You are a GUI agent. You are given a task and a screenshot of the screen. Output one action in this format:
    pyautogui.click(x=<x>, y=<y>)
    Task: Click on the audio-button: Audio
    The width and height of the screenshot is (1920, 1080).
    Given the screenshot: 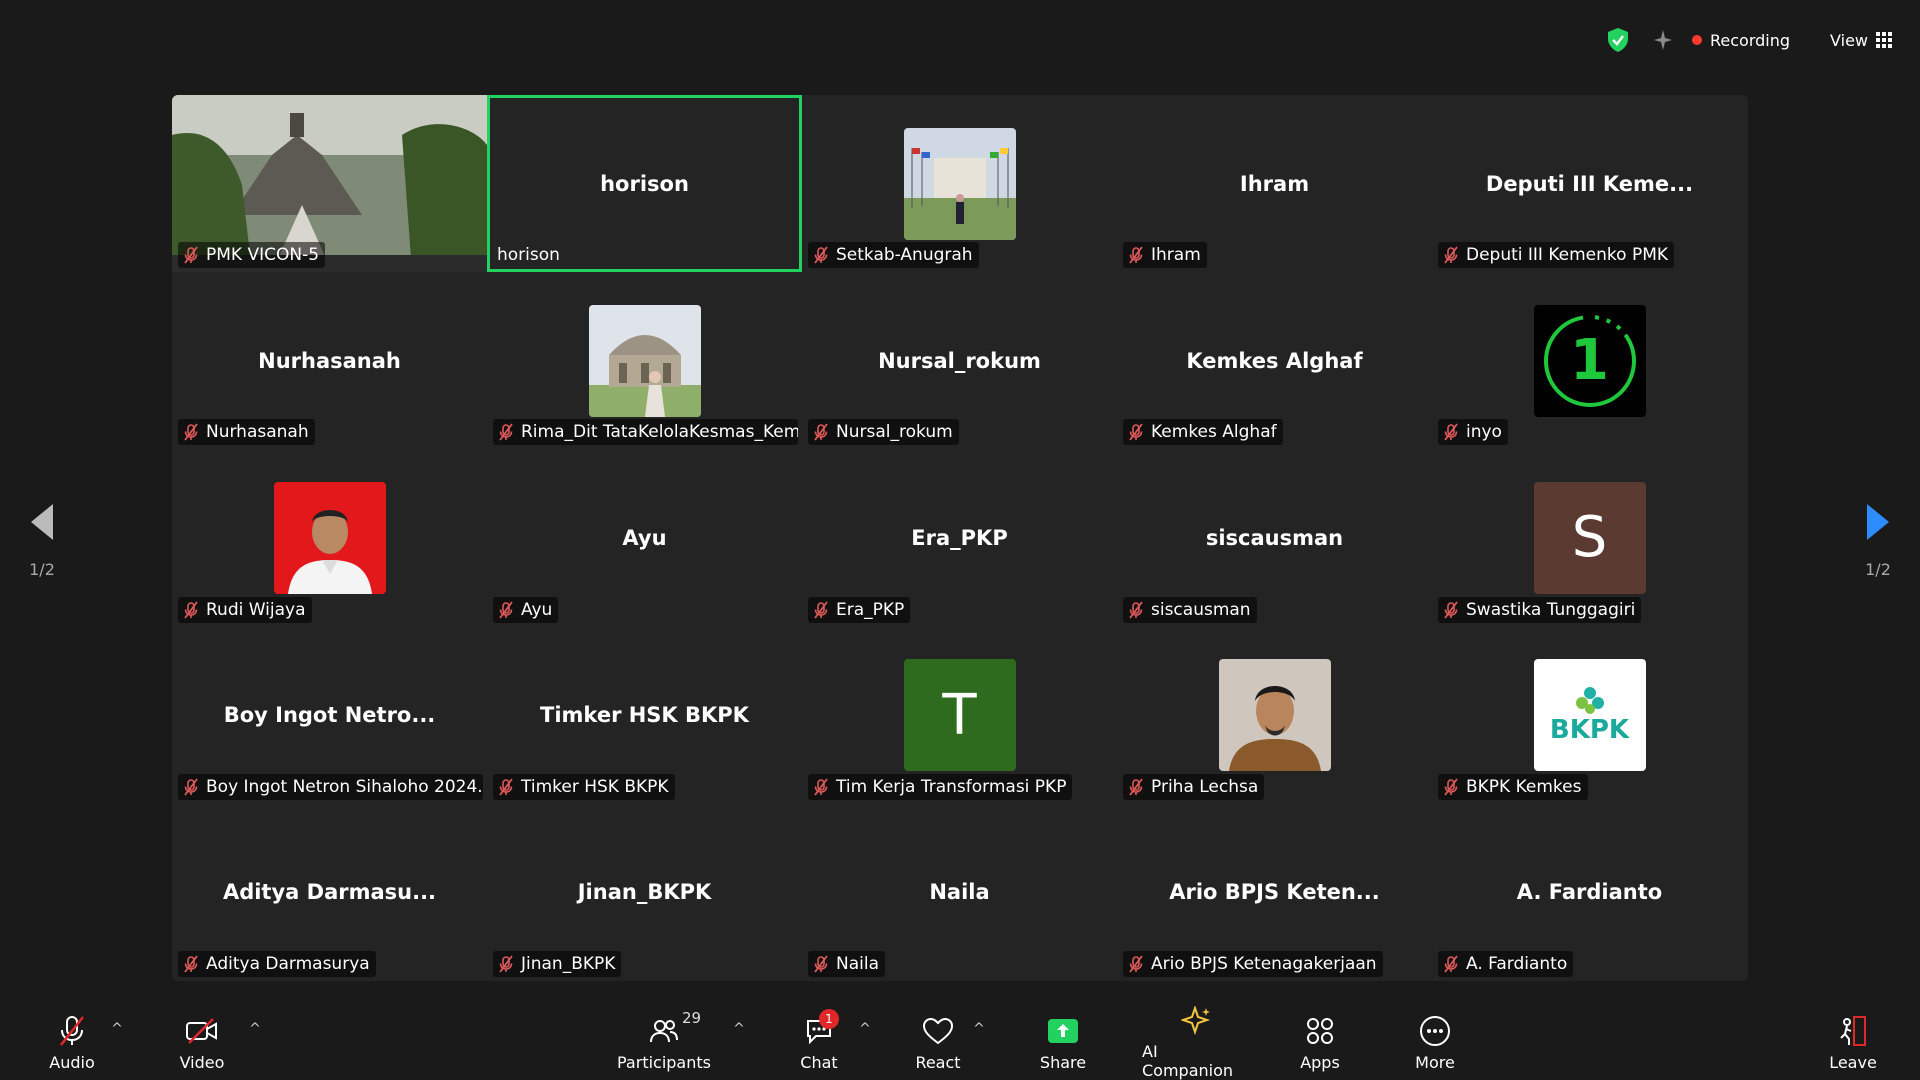 What is the action you would take?
    pyautogui.click(x=72, y=1043)
    